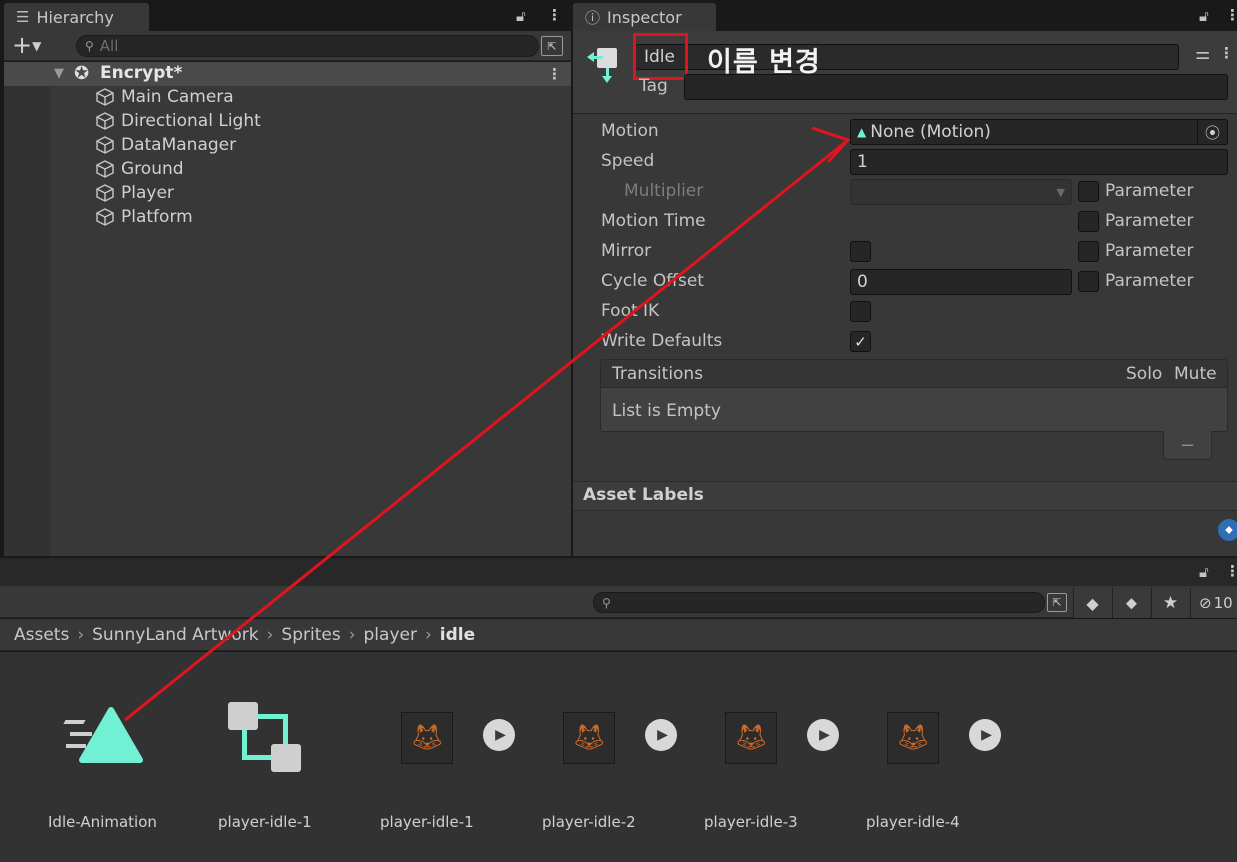 Image resolution: width=1237 pixels, height=862 pixels. Describe the element at coordinates (59, 73) in the screenshot. I see `expand-arrow-icon: ▼` at that location.